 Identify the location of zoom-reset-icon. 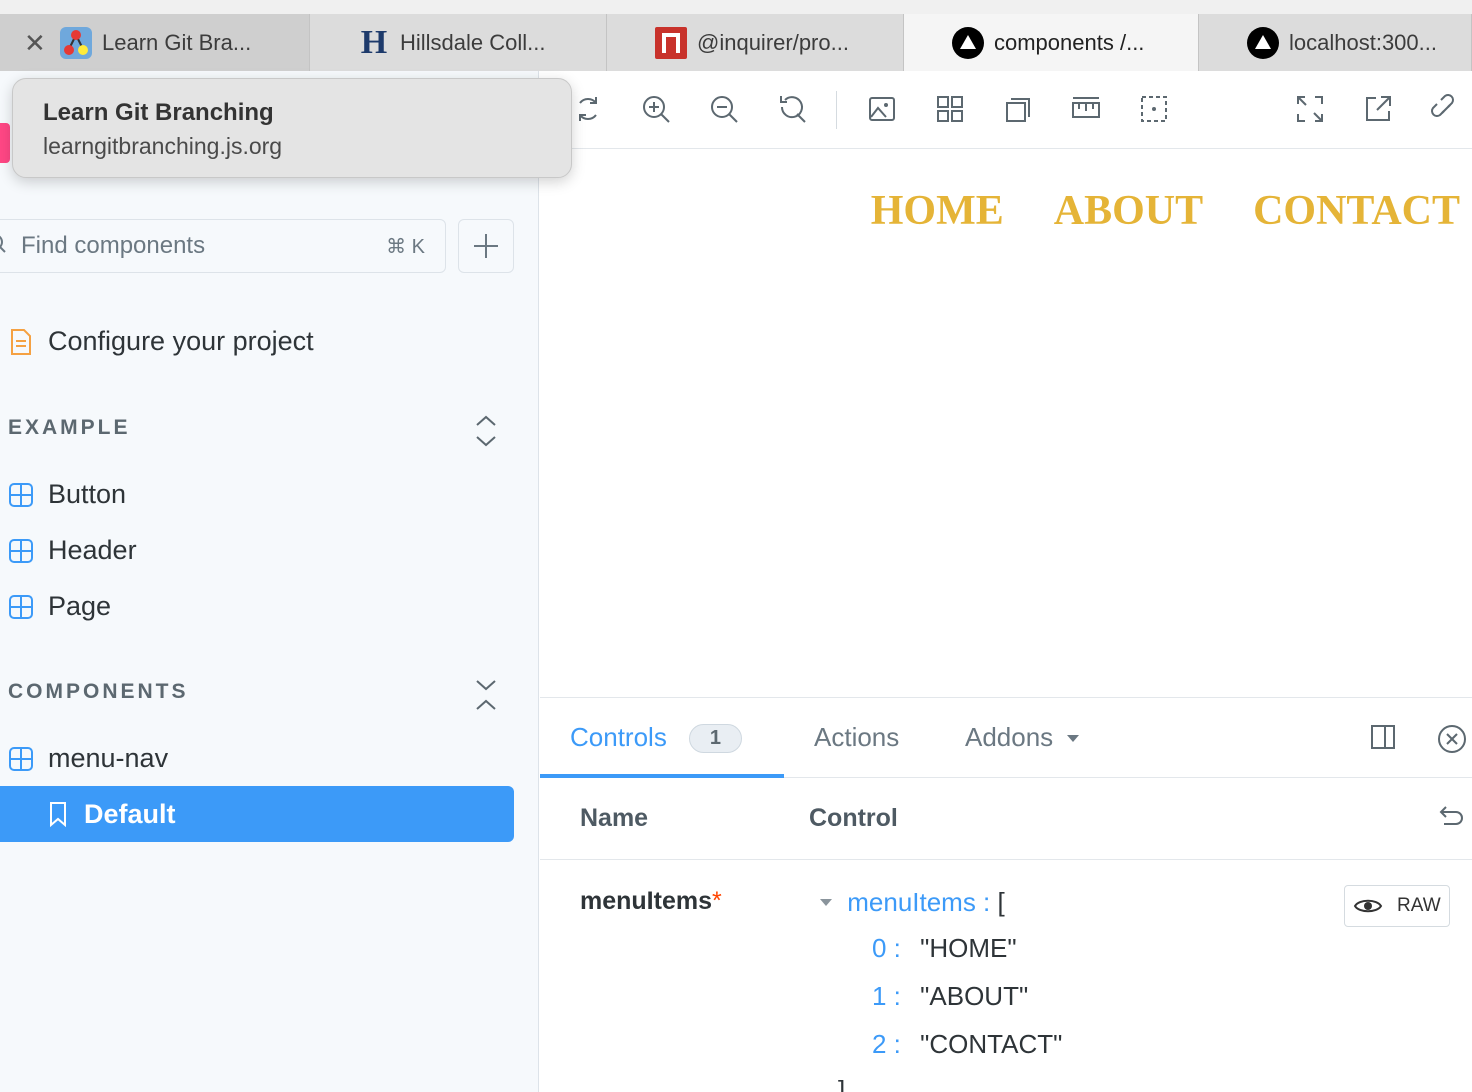
(792, 109).